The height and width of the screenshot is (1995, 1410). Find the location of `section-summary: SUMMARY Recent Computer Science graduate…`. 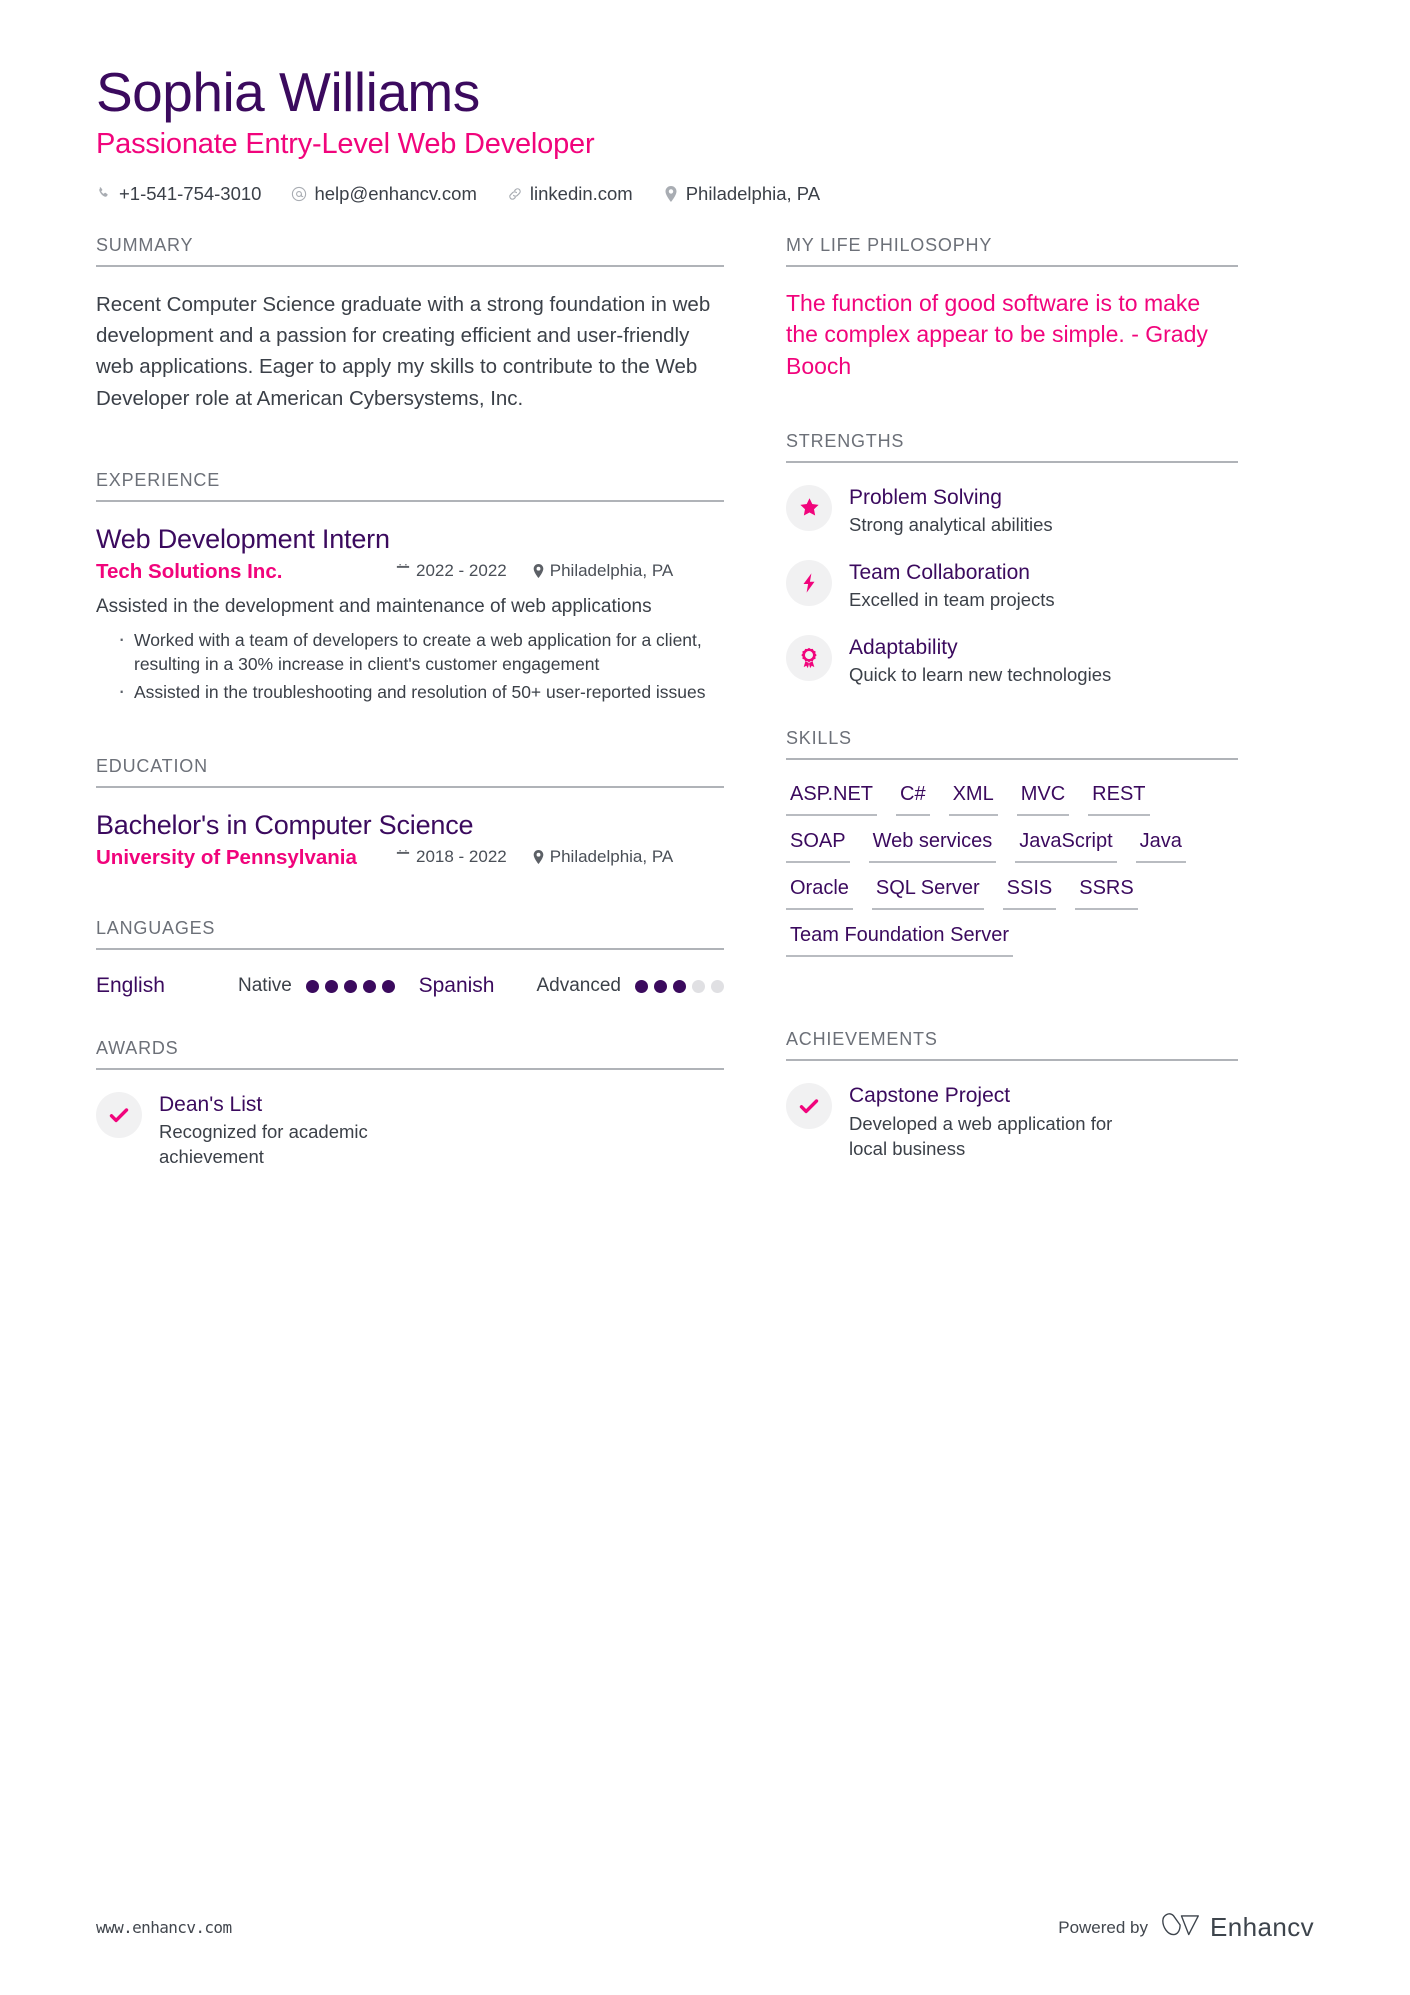

section-summary: SUMMARY Recent Computer Science graduate… is located at coordinates (410, 324).